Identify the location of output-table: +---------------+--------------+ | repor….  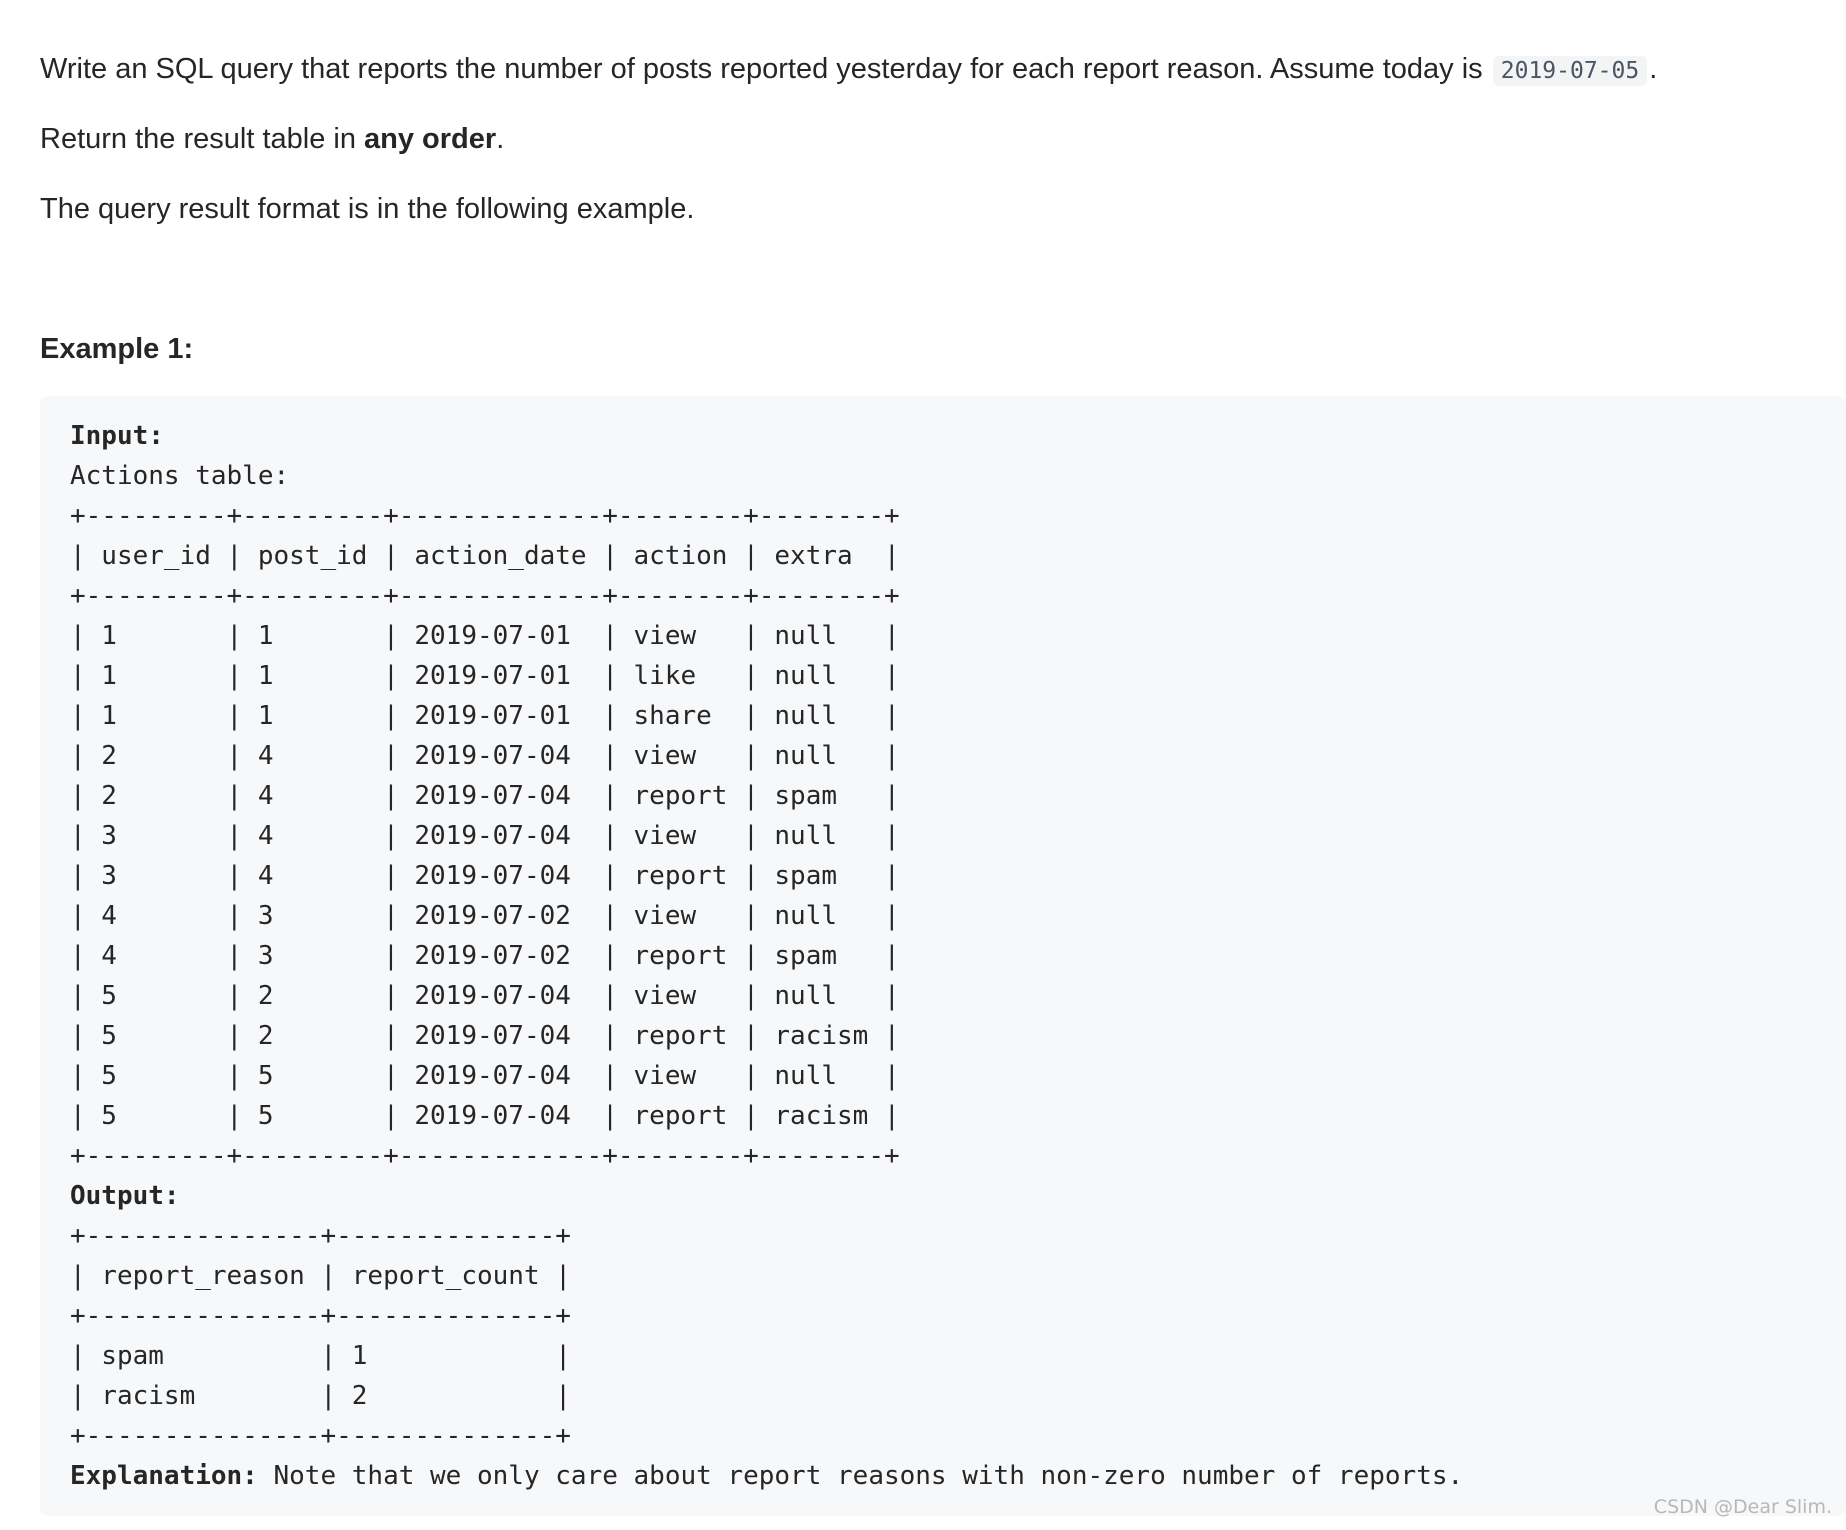
(320, 1336).